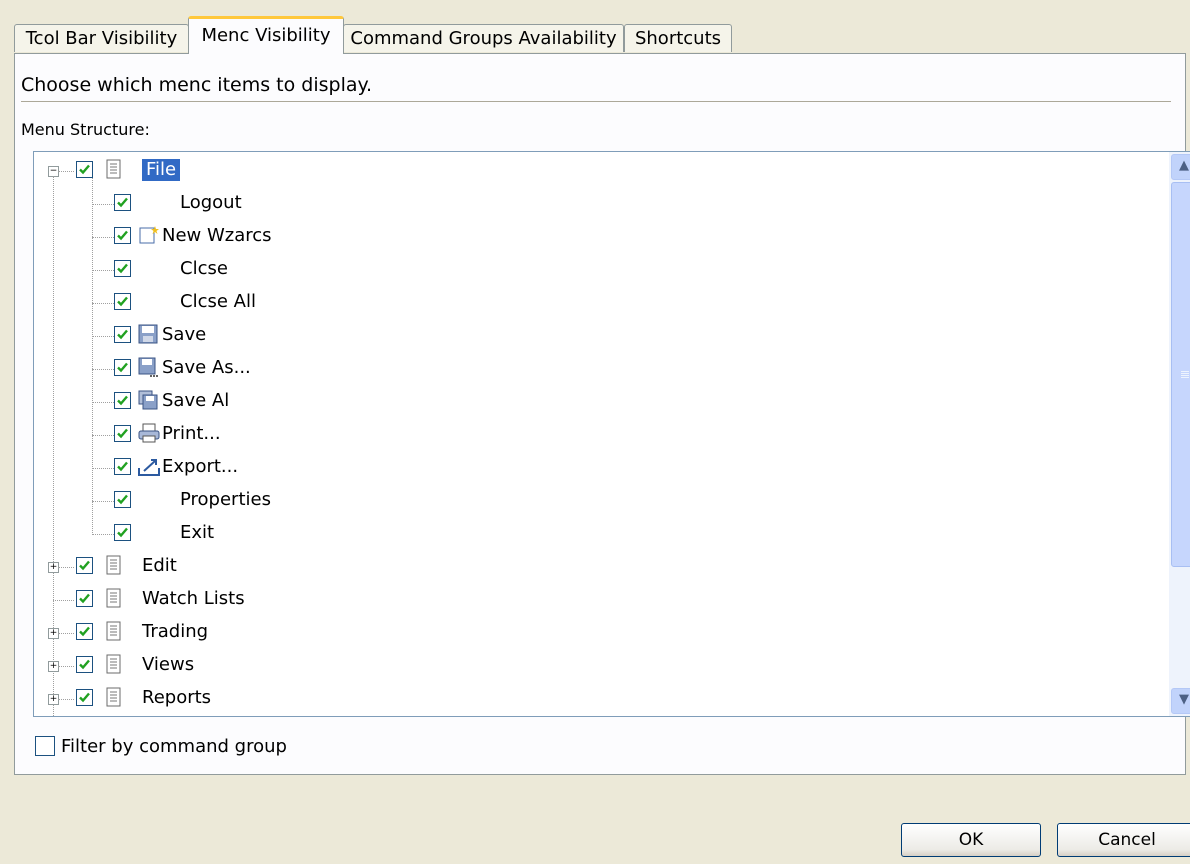  Describe the element at coordinates (584, 303) in the screenshot. I see `tree-node-child: Clcse All` at that location.